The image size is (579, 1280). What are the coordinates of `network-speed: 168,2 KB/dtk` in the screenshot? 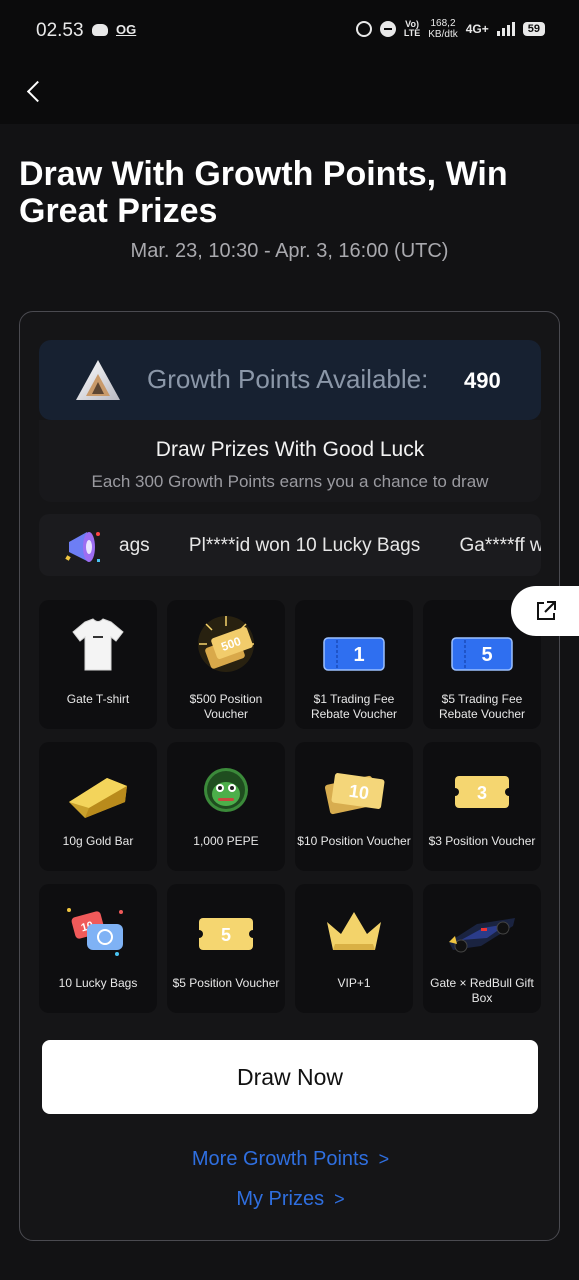 It's located at (443, 29).